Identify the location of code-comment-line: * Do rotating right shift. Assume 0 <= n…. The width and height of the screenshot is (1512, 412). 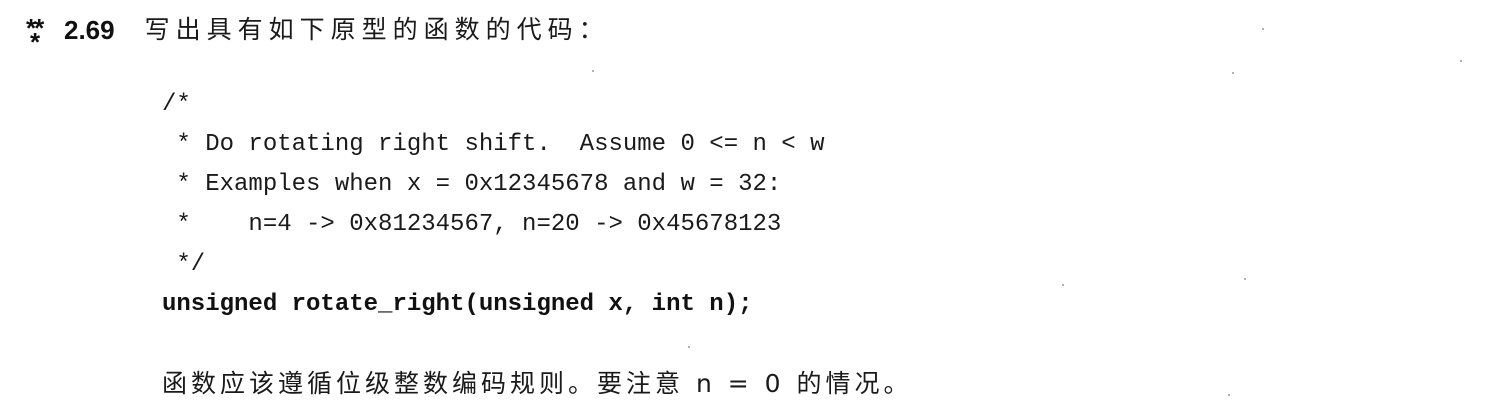
(493, 144).